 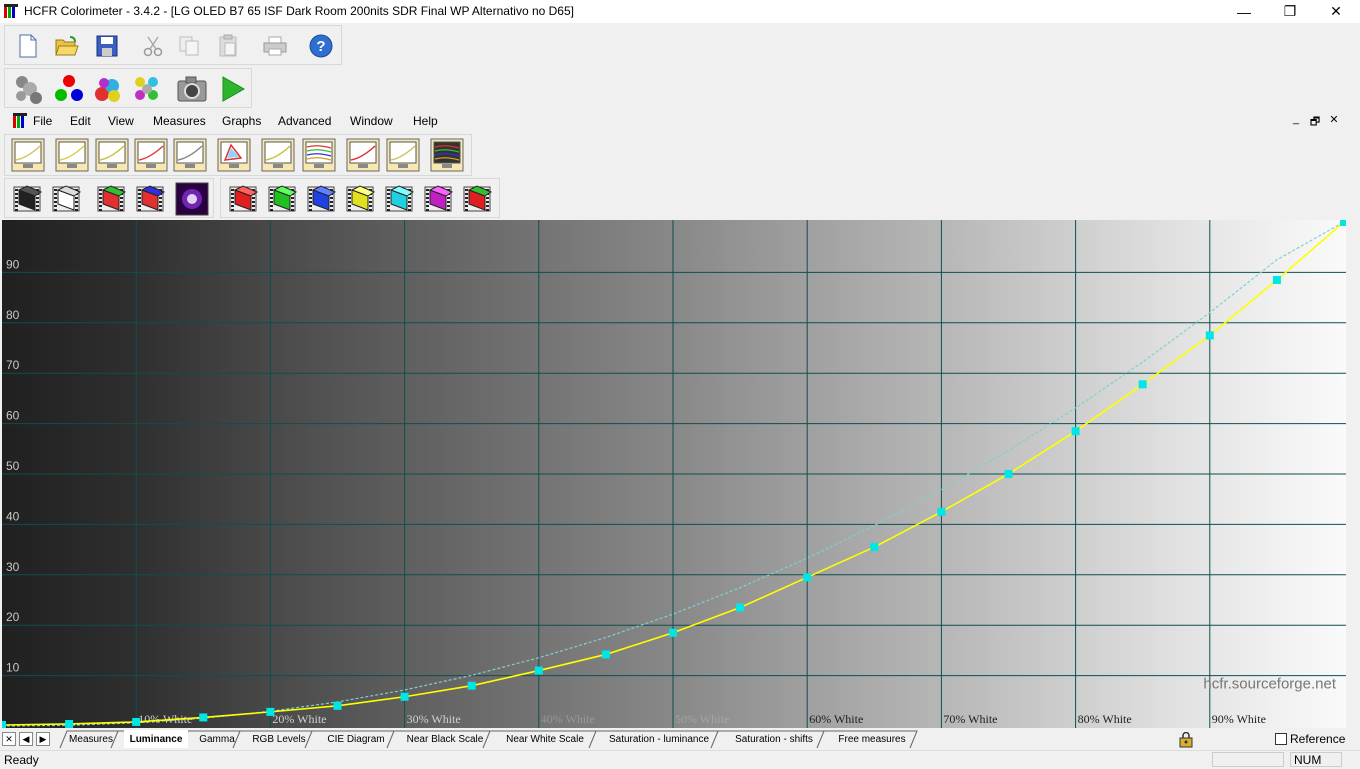 What do you see at coordinates (1336, 11) in the screenshot?
I see `close-button: ✕` at bounding box center [1336, 11].